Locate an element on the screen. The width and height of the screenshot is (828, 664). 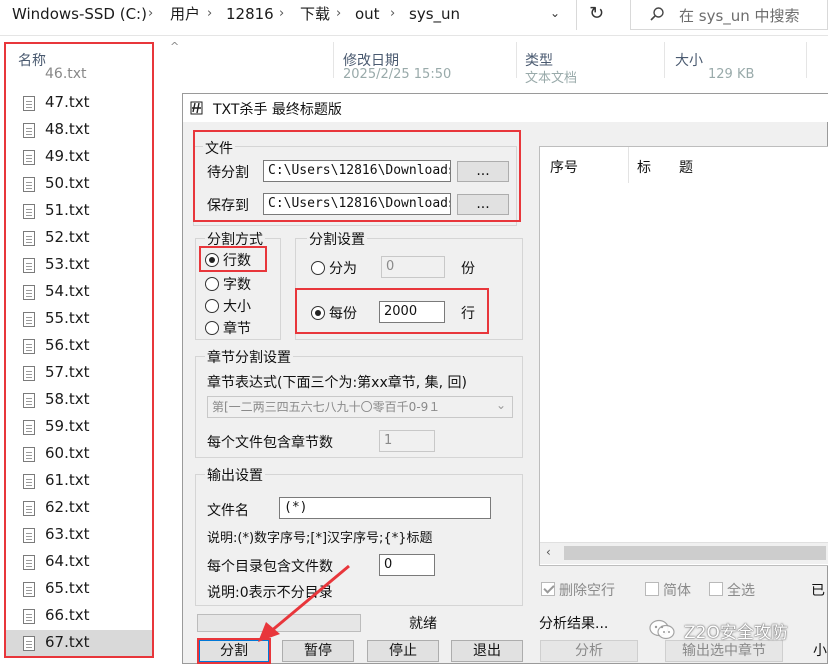
file-row: 49.txt is located at coordinates (79, 157).